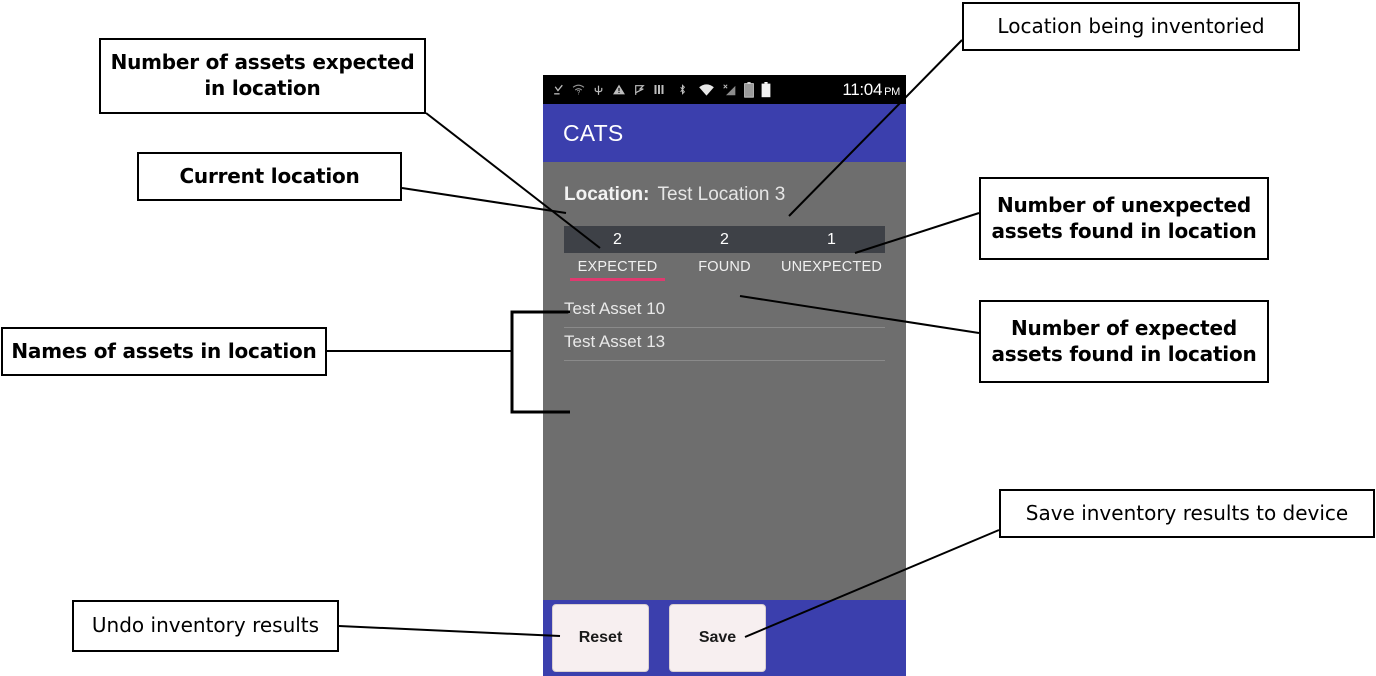 This screenshot has width=1376, height=676. I want to click on battery-charging-icon, so click(749, 89).